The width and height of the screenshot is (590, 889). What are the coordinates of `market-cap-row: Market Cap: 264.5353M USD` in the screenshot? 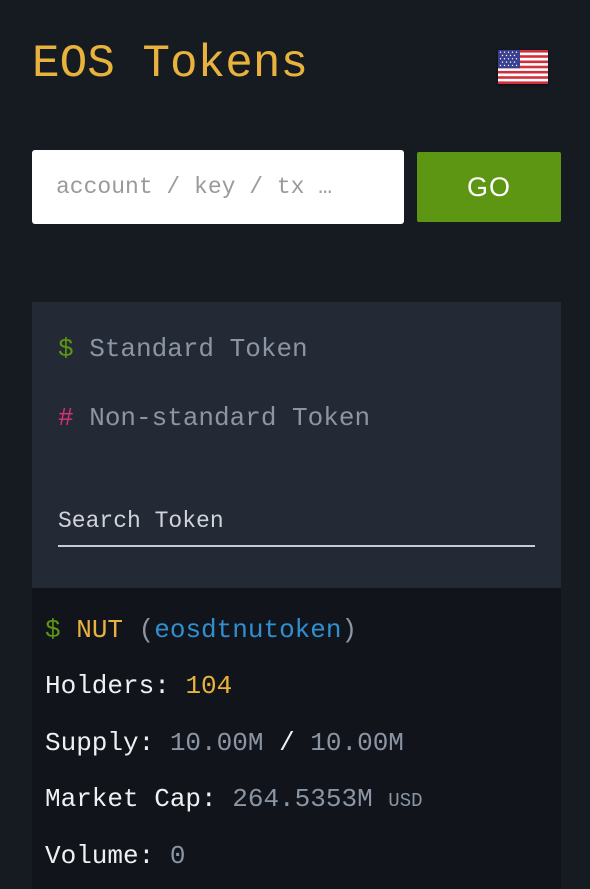 It's located at (234, 800).